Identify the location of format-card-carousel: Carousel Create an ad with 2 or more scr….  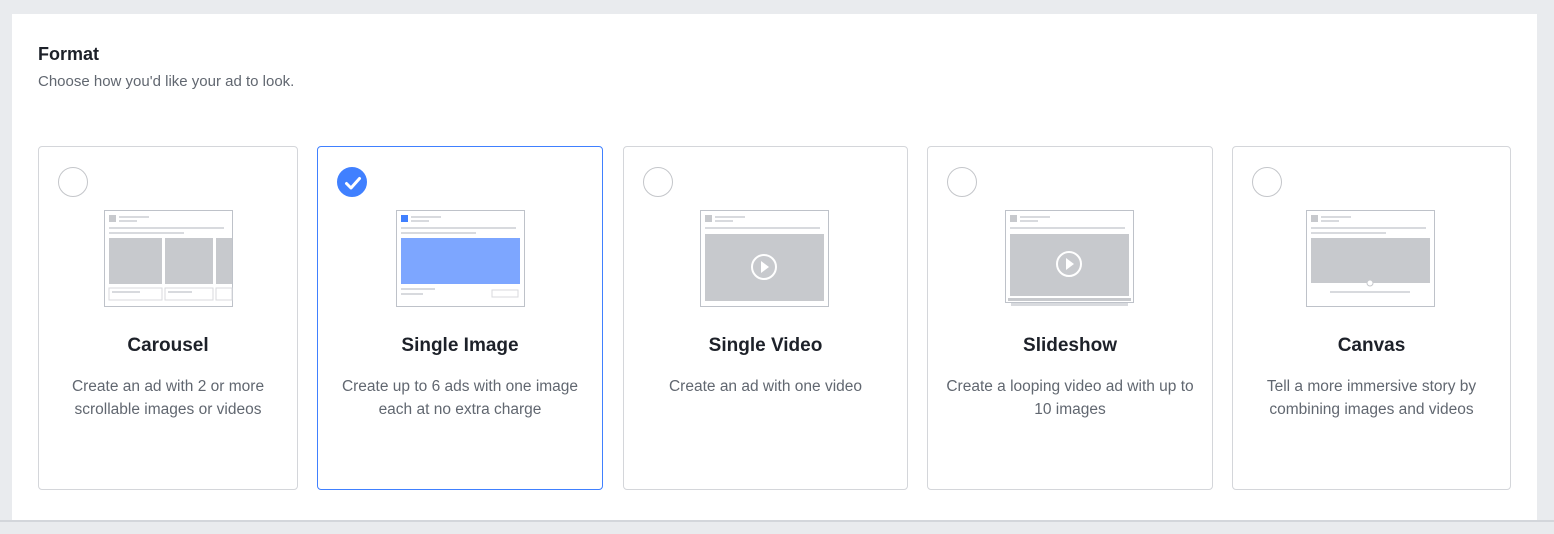
(168, 318).